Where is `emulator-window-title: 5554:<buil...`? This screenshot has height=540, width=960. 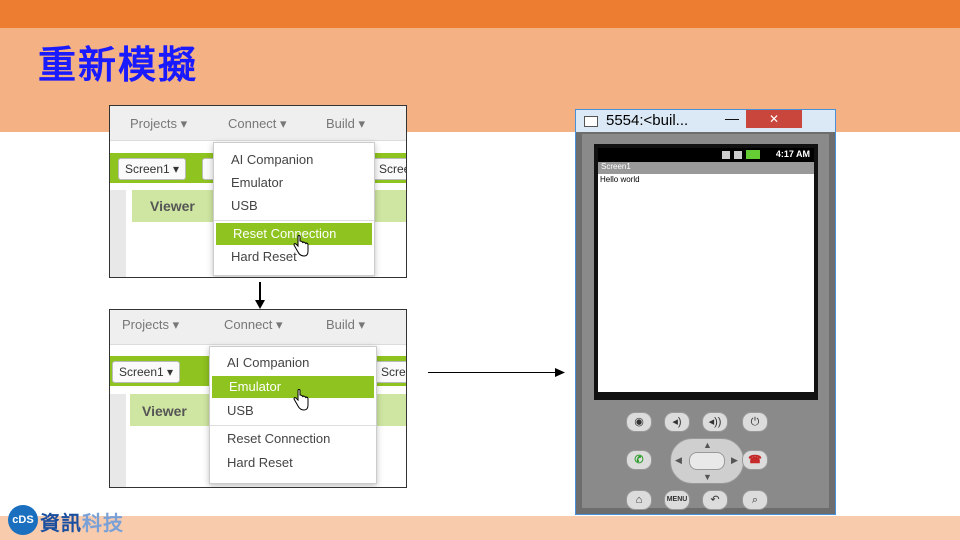 emulator-window-title: 5554:<buil... is located at coordinates (647, 120).